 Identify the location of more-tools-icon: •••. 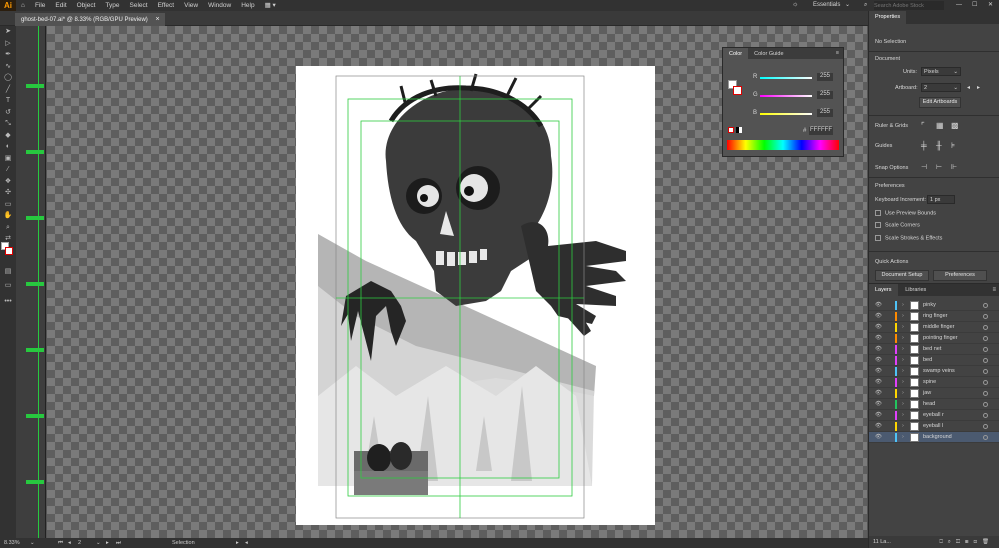
(8, 302).